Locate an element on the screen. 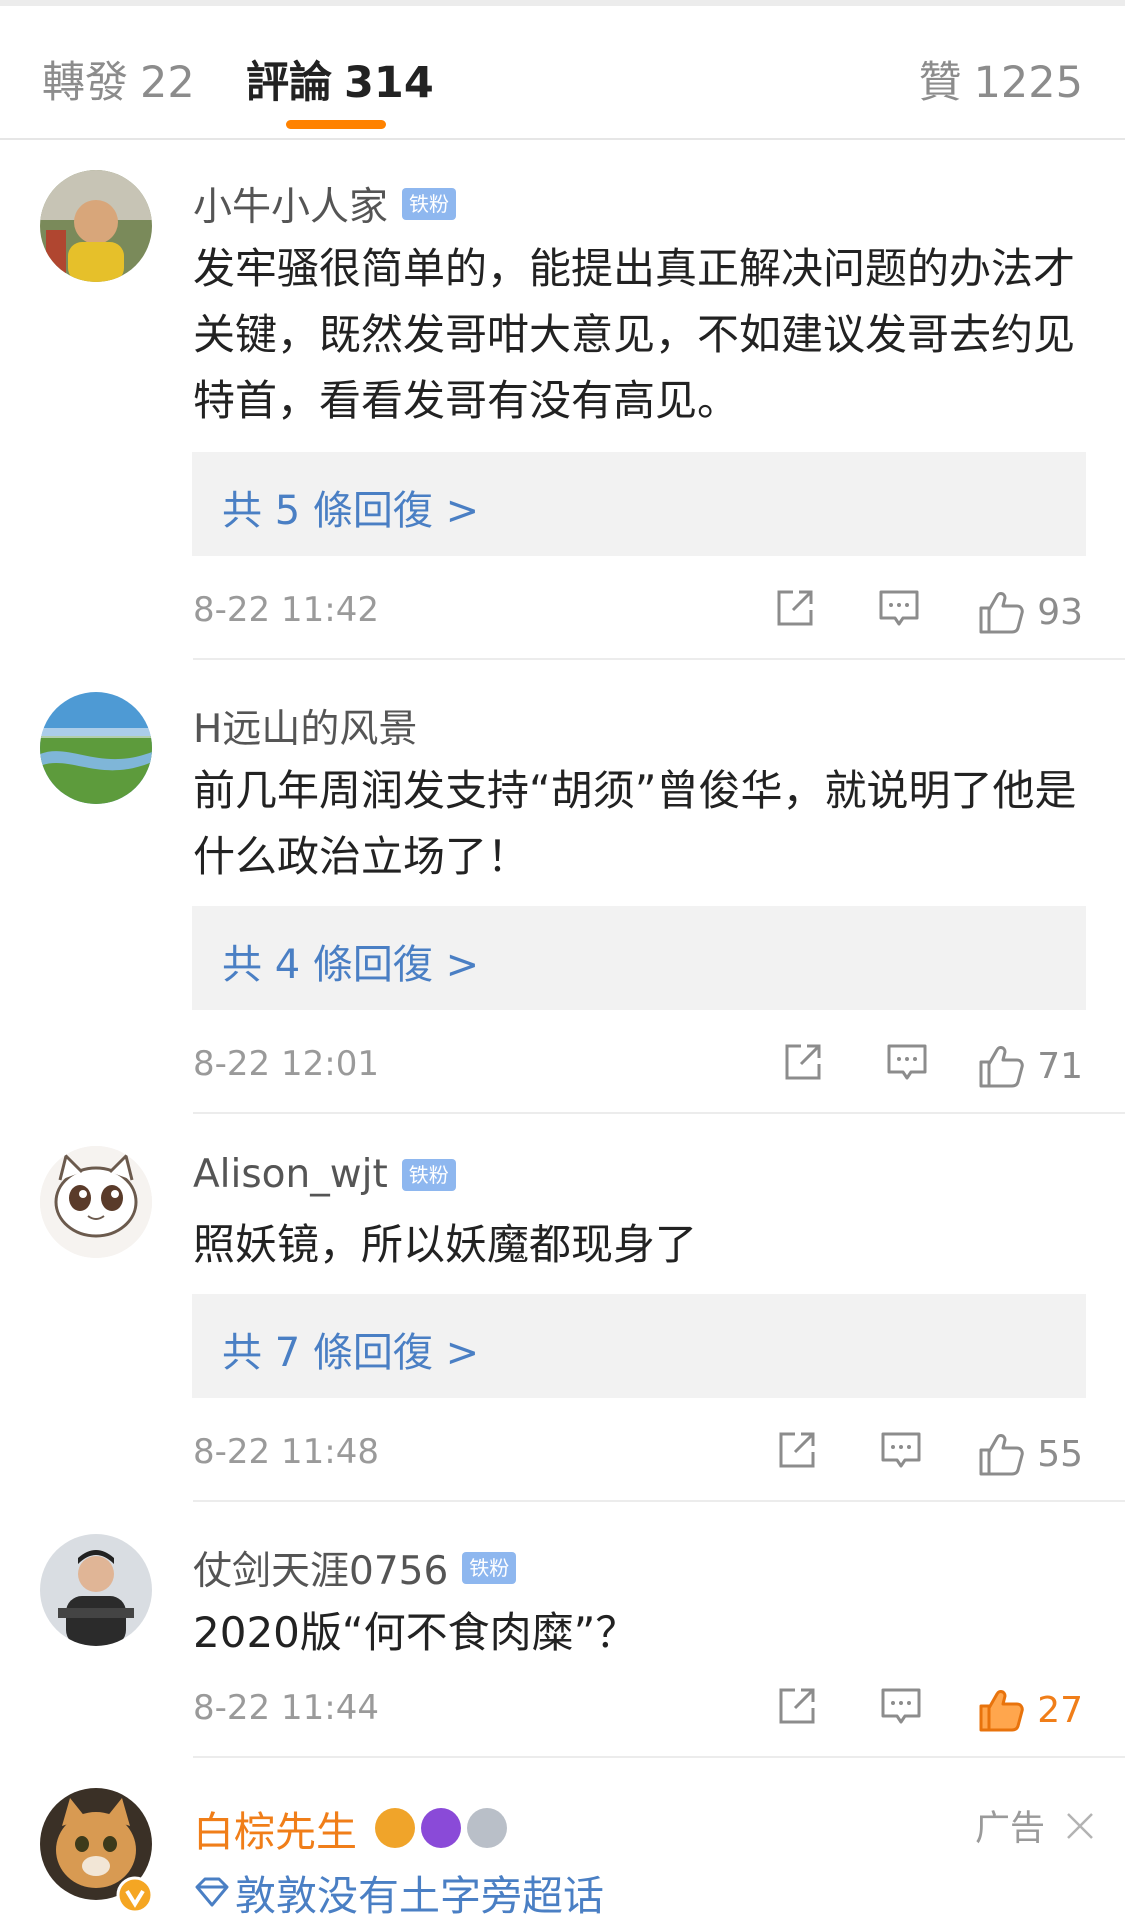 This screenshot has height=1922, width=1125. tab-comments-count: 314 is located at coordinates (389, 83).